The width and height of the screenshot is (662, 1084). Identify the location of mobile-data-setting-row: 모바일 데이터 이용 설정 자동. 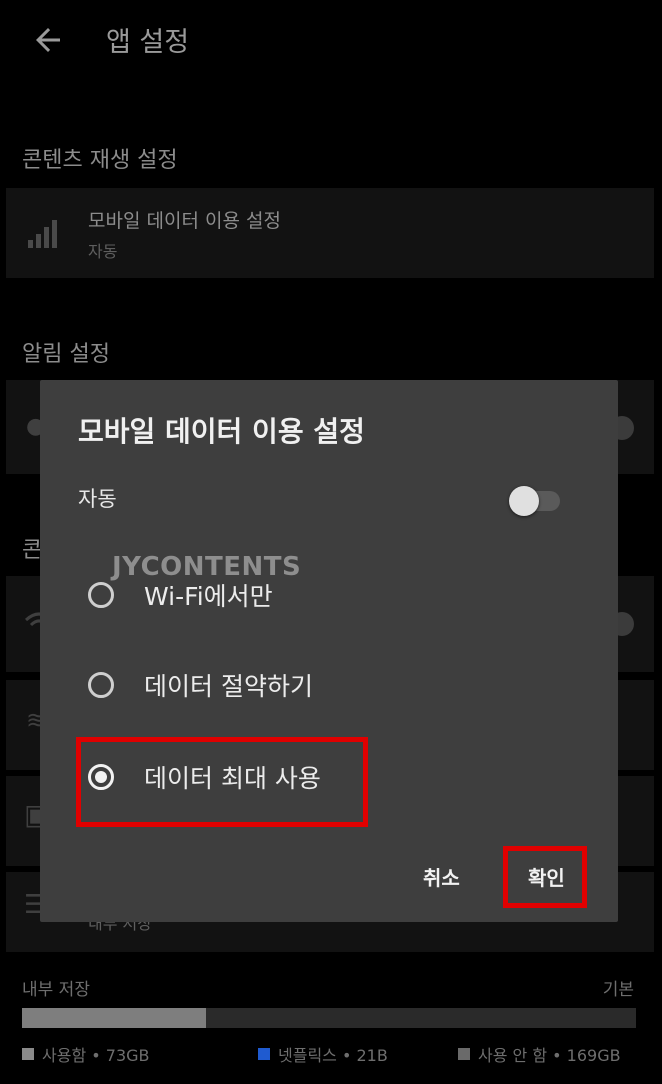
(330, 233).